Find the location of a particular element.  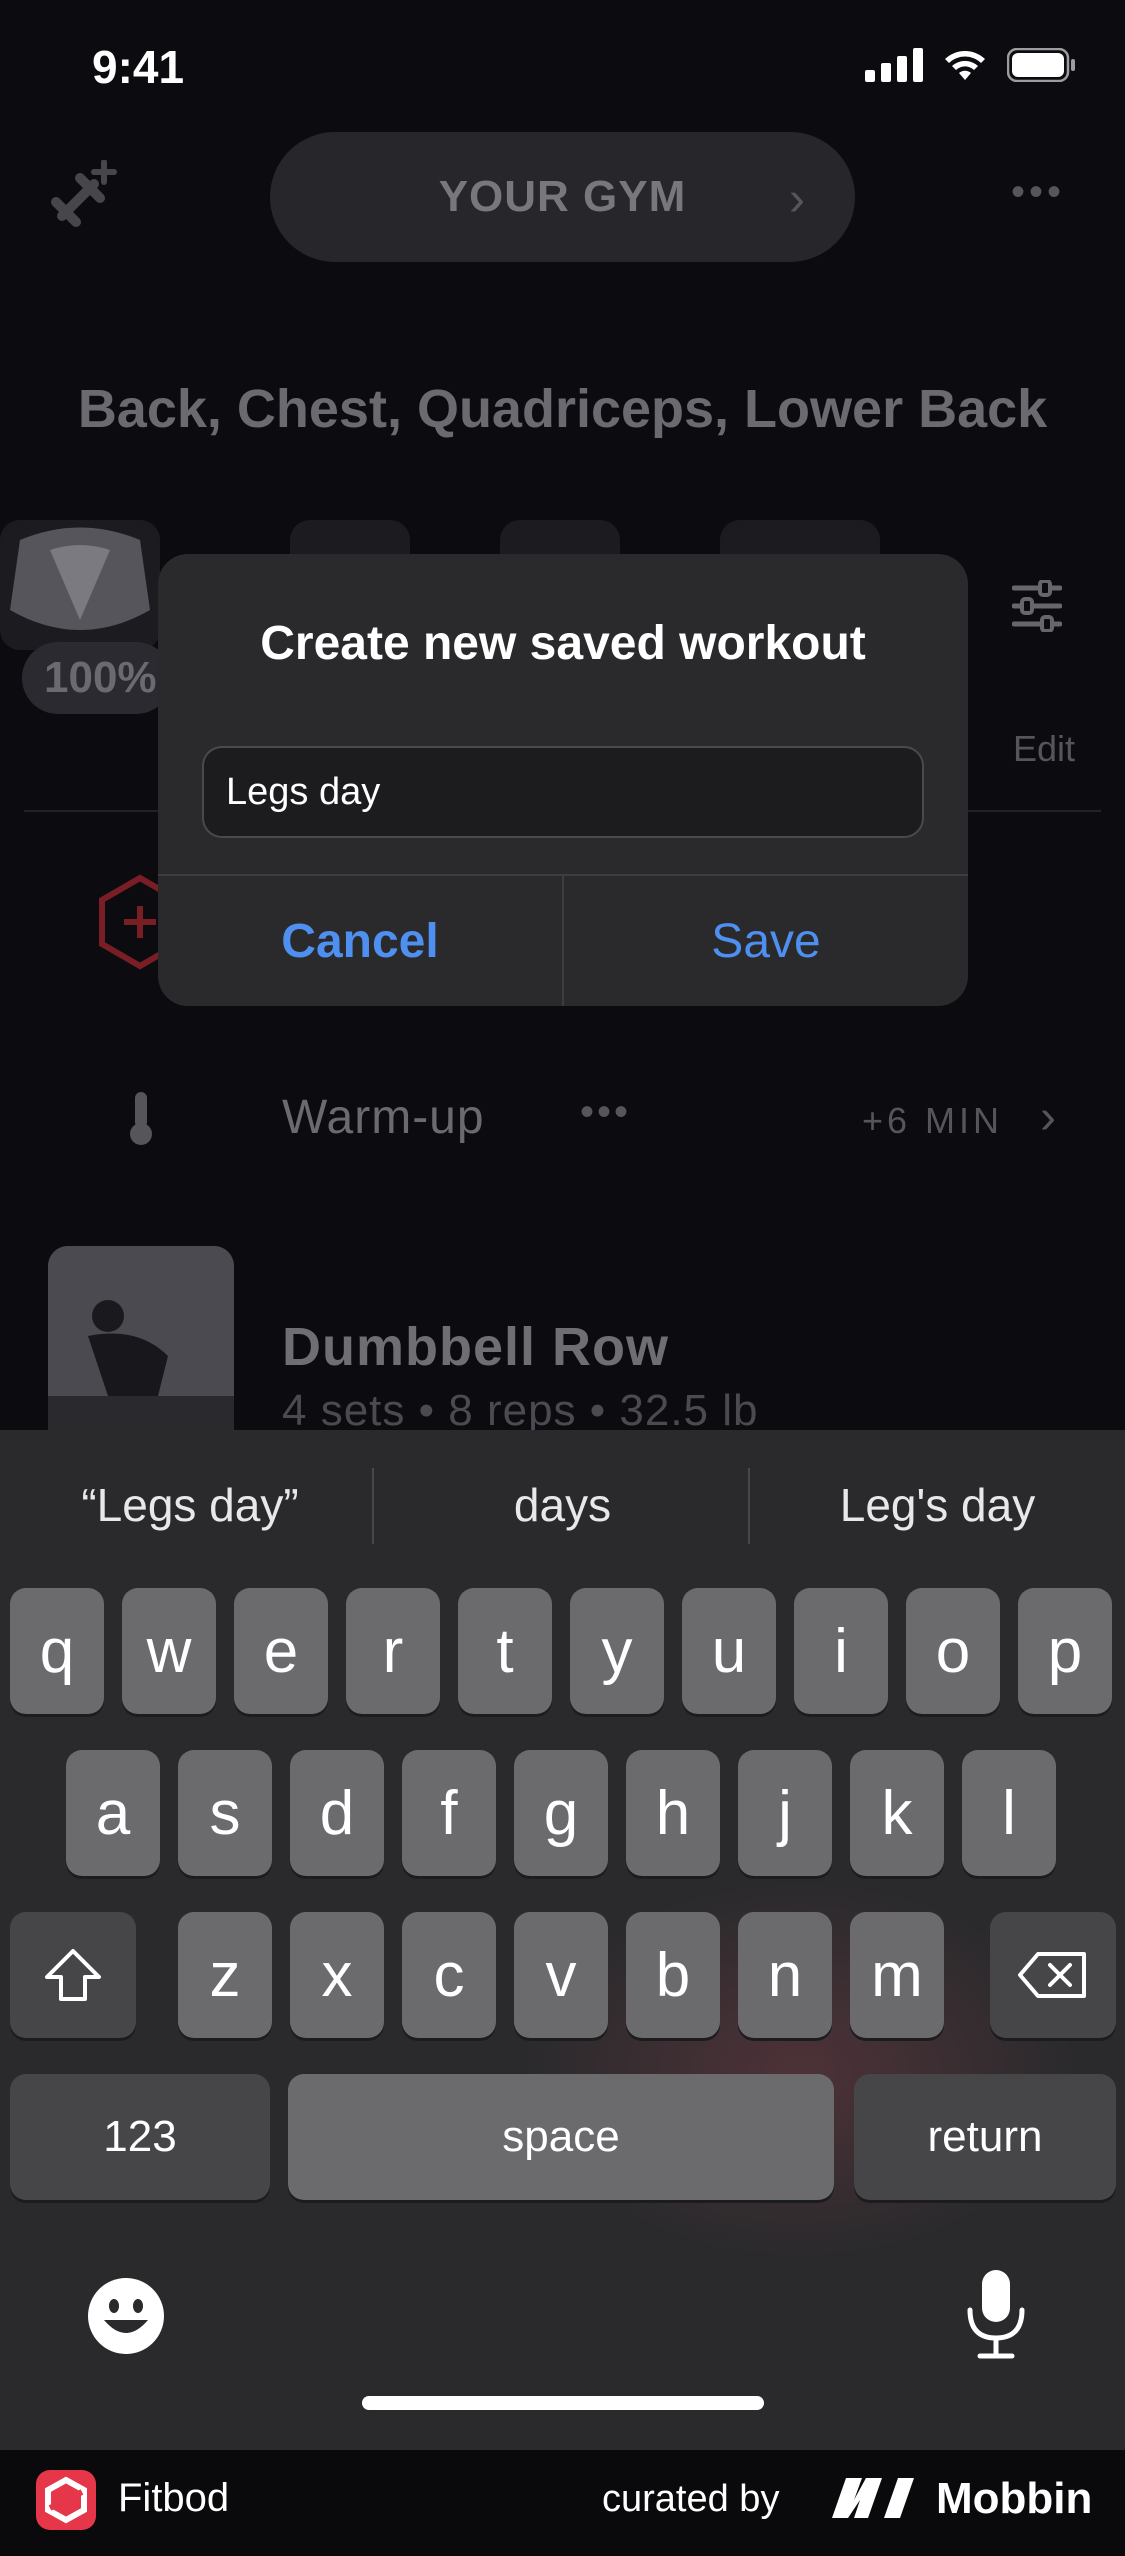

backspace-icon is located at coordinates (1052, 1975).